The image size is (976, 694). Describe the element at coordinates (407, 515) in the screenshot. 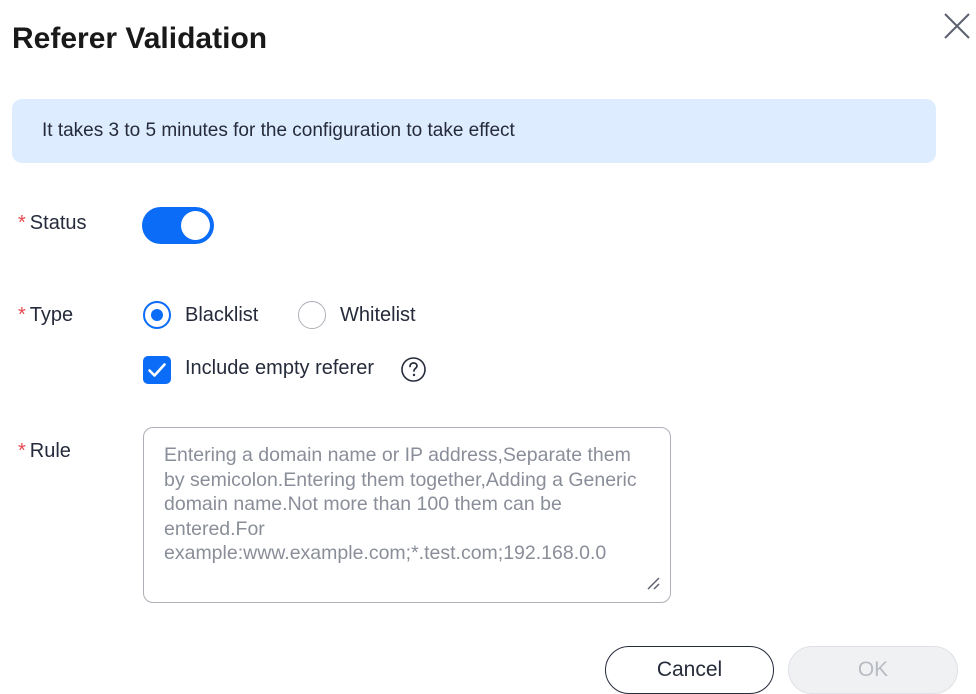

I see `rule-textarea` at that location.